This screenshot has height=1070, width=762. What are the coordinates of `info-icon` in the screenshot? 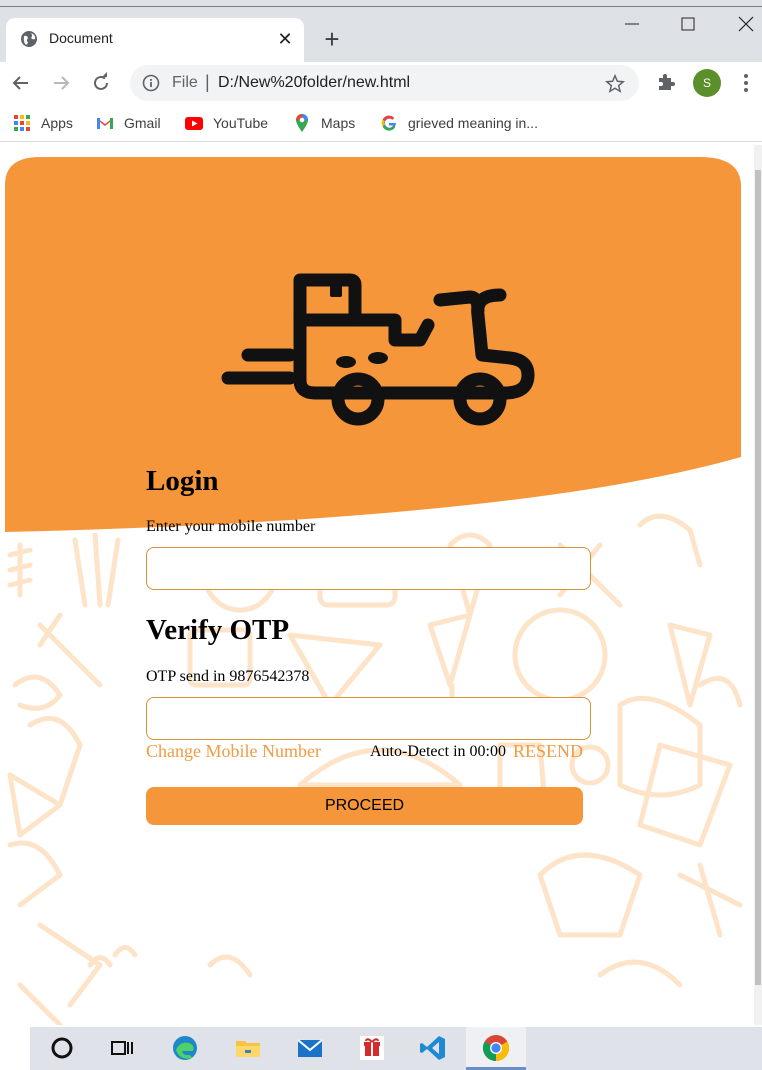 It's located at (151, 83).